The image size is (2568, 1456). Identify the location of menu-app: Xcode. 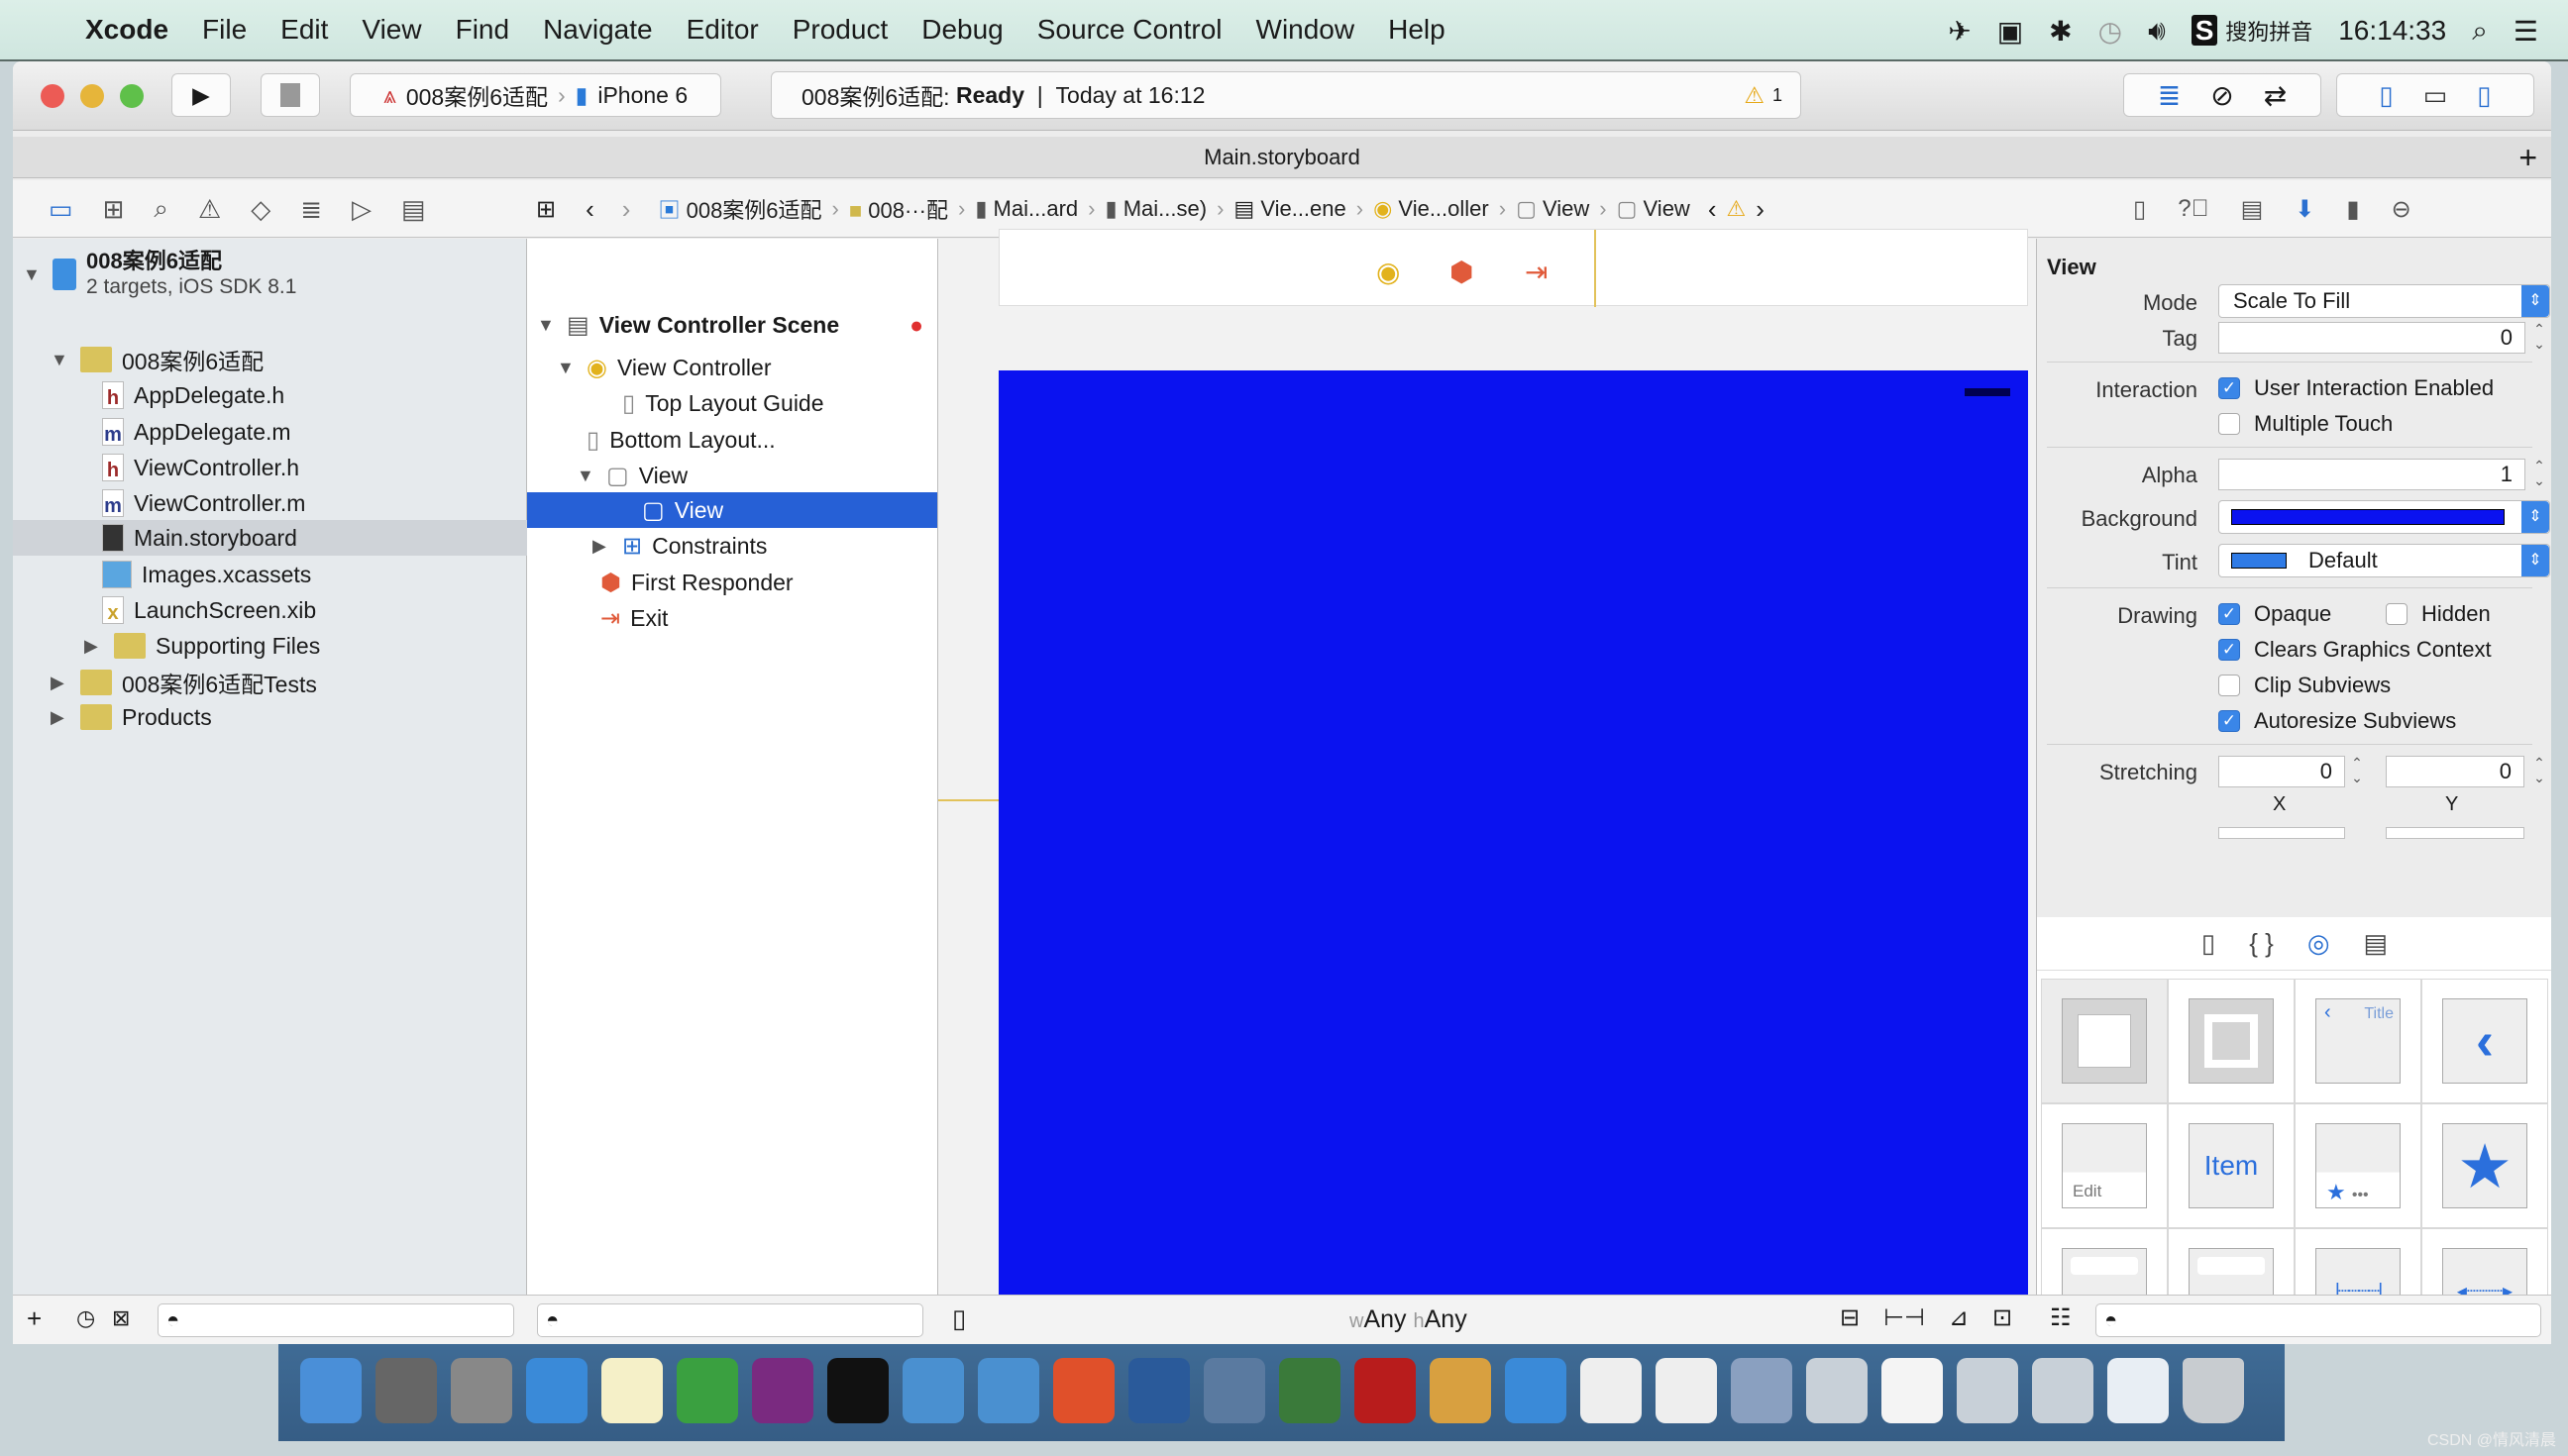
(126, 30).